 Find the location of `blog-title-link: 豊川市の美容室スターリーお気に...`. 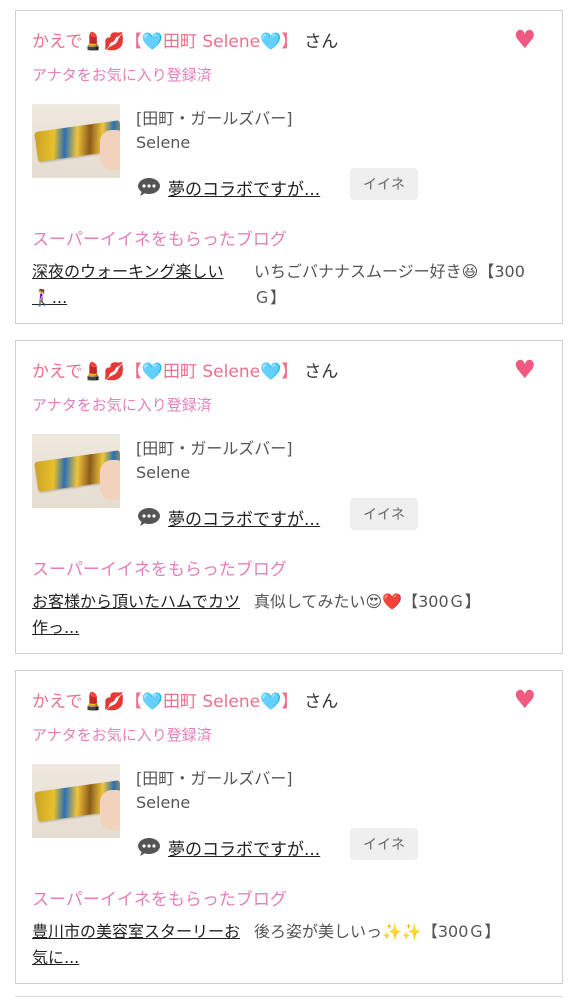

blog-title-link: 豊川市の美容室スターリーお気に... is located at coordinates (141, 945).